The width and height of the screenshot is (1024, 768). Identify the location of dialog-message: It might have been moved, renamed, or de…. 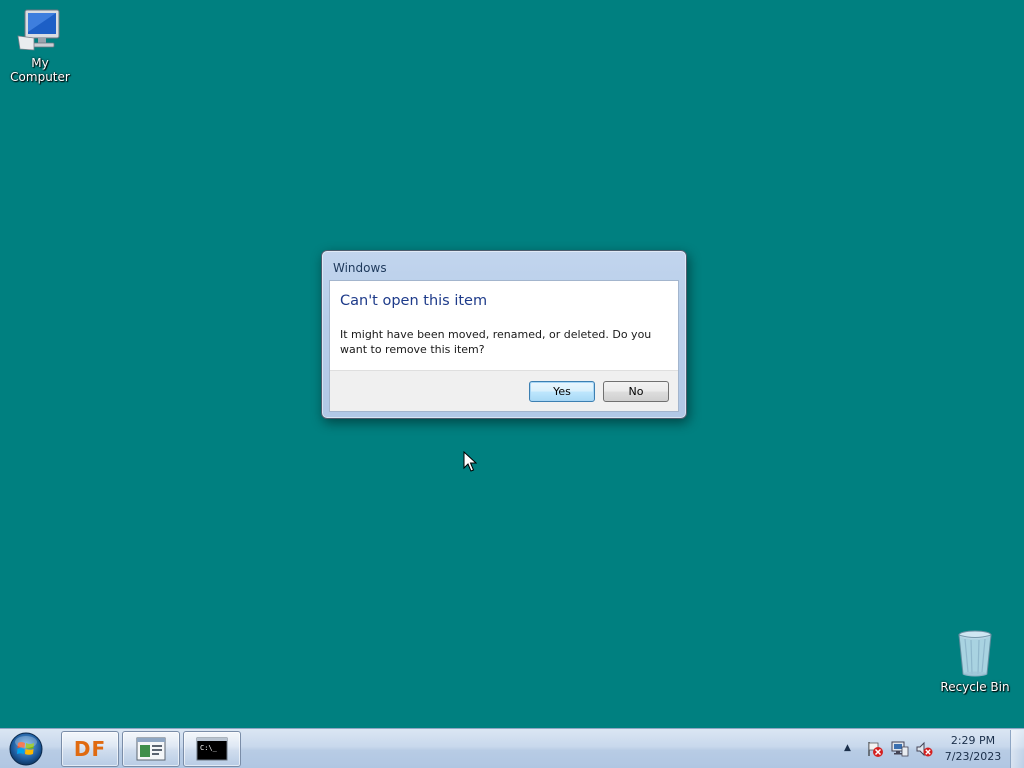
(496, 342).